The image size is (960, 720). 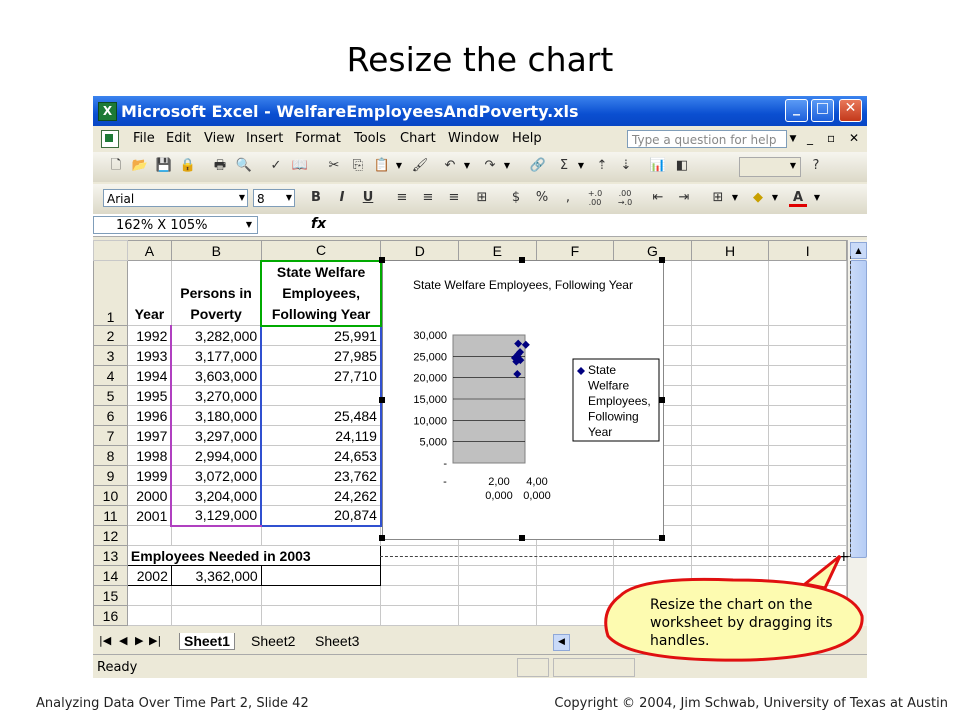 I want to click on column-header: H, so click(x=730, y=250).